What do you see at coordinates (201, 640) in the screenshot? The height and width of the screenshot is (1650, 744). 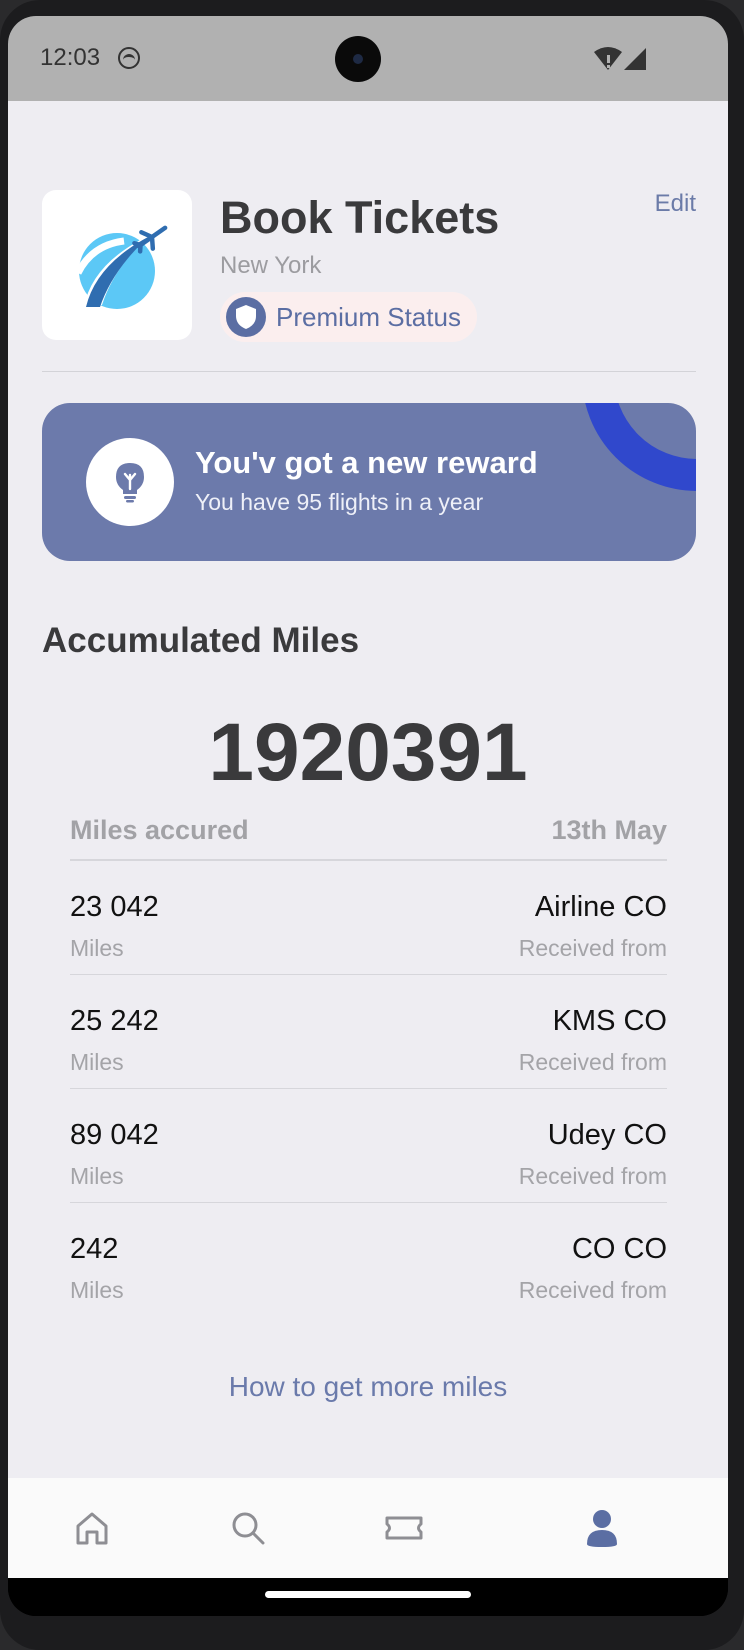 I see `miles-heading: Accumulated Miles` at bounding box center [201, 640].